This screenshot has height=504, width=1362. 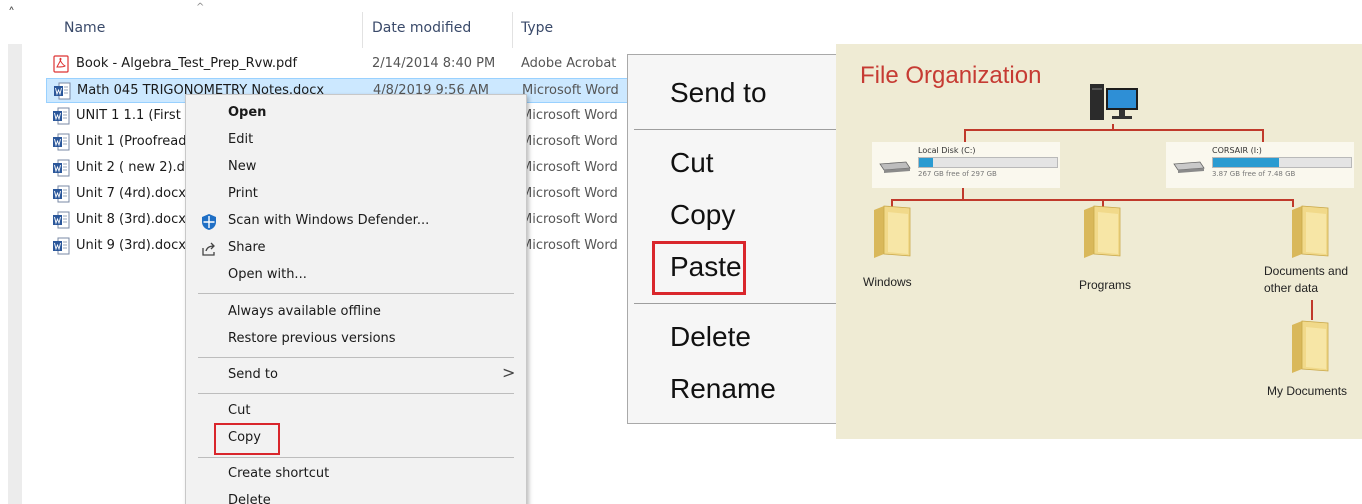 What do you see at coordinates (710, 337) in the screenshot?
I see `big-menu-delete: Delete` at bounding box center [710, 337].